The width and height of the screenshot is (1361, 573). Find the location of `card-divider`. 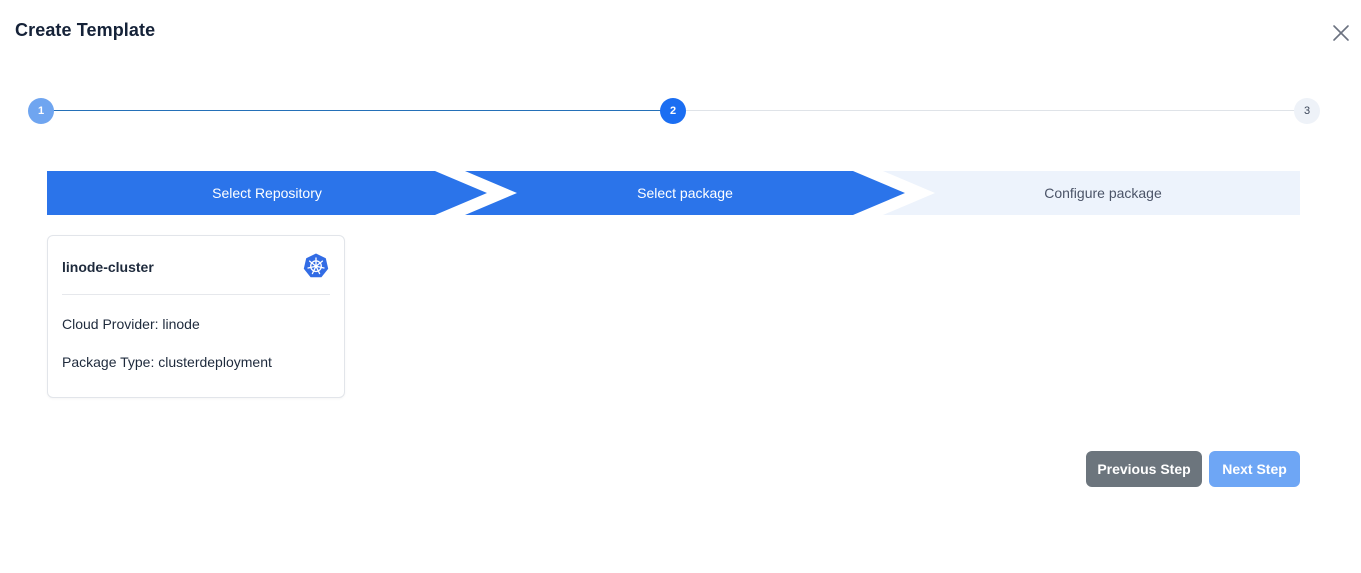

card-divider is located at coordinates (196, 294).